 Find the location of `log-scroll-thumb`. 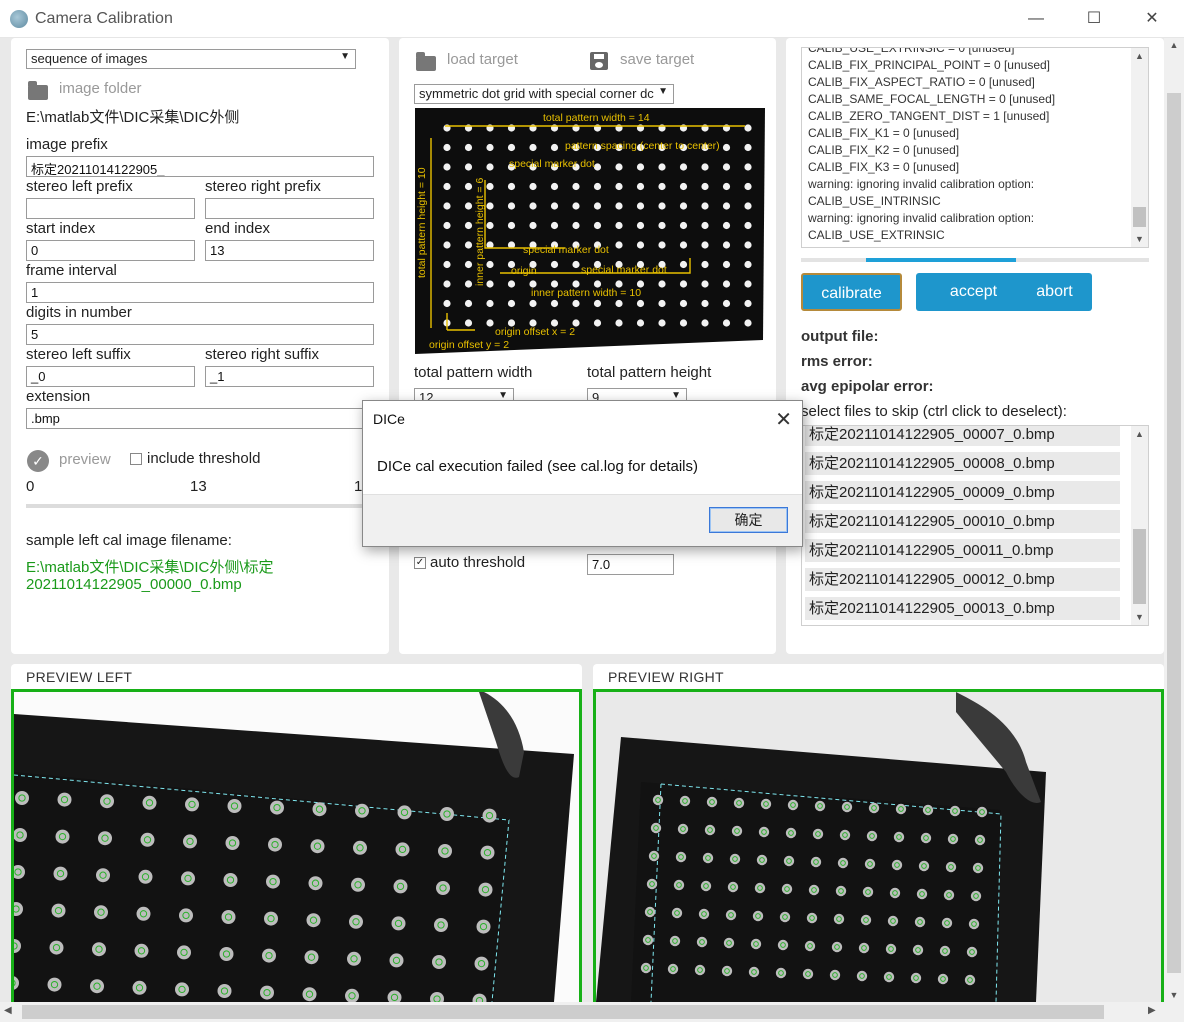

log-scroll-thumb is located at coordinates (1139, 217).